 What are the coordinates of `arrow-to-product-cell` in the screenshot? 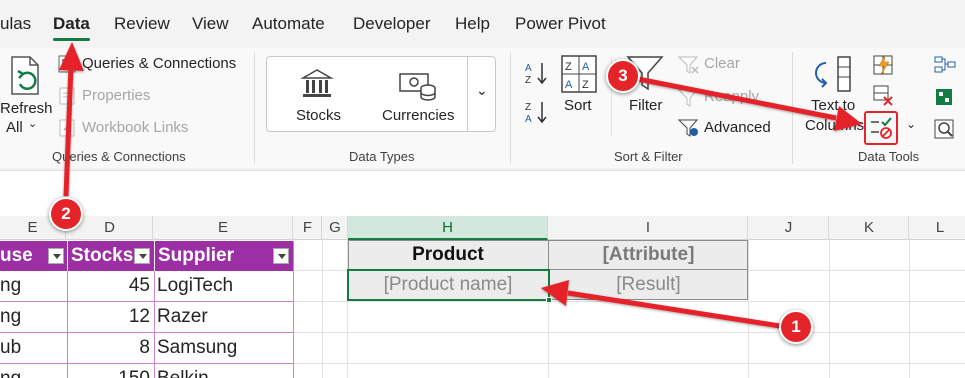 It's located at (661, 304).